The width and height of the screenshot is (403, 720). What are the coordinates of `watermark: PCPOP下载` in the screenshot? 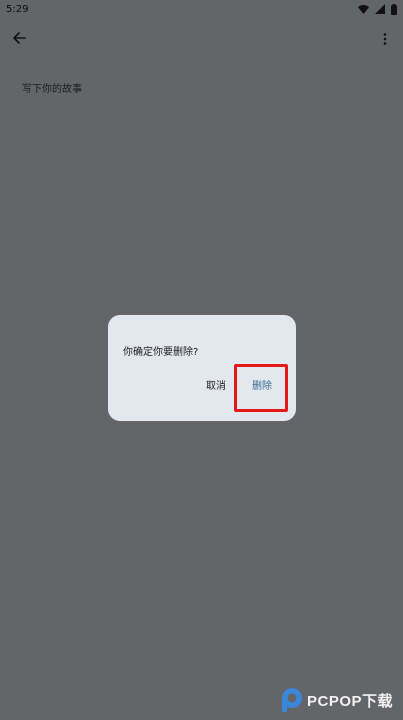 It's located at (340, 700).